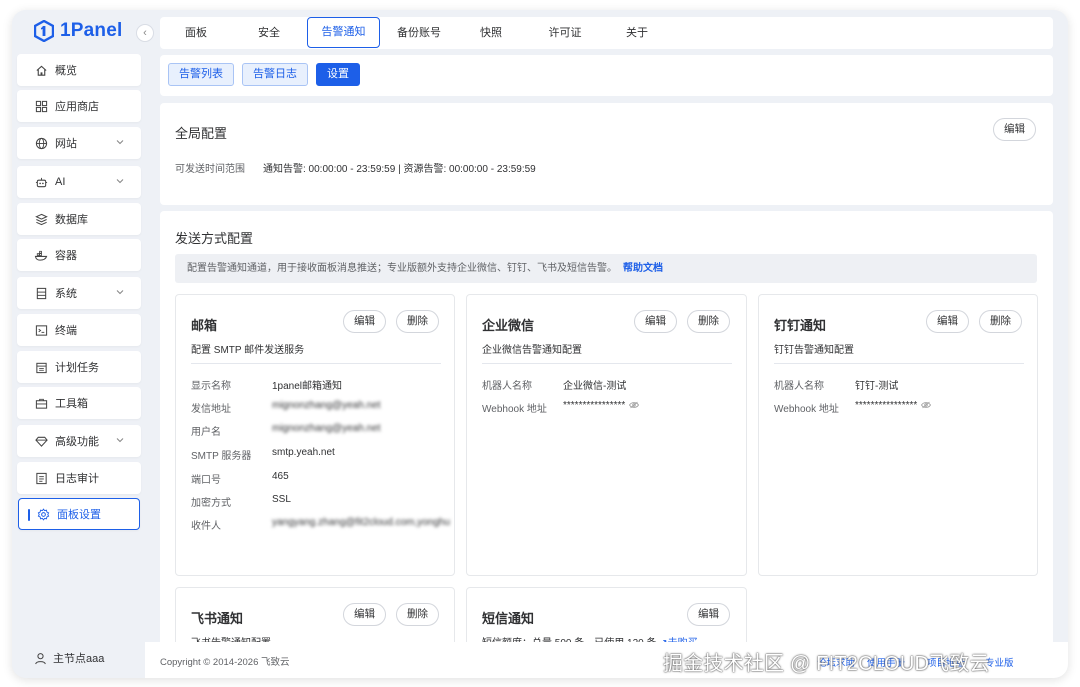 The width and height of the screenshot is (1080, 687). I want to click on sidebar-item-label: 高级功能, so click(77, 442).